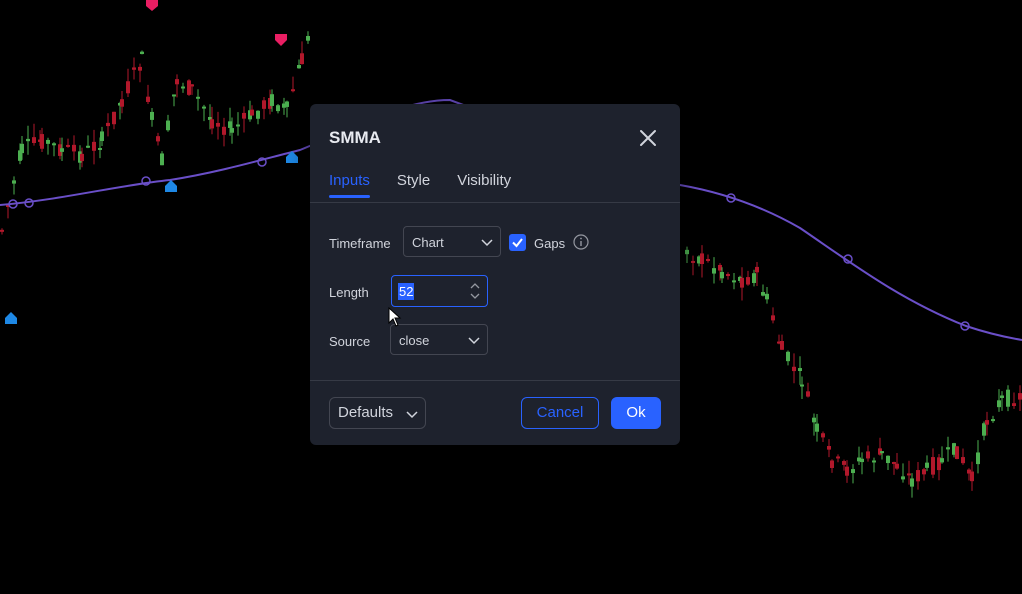 The width and height of the screenshot is (1022, 594). What do you see at coordinates (439, 339) in the screenshot?
I see `source-select: close` at bounding box center [439, 339].